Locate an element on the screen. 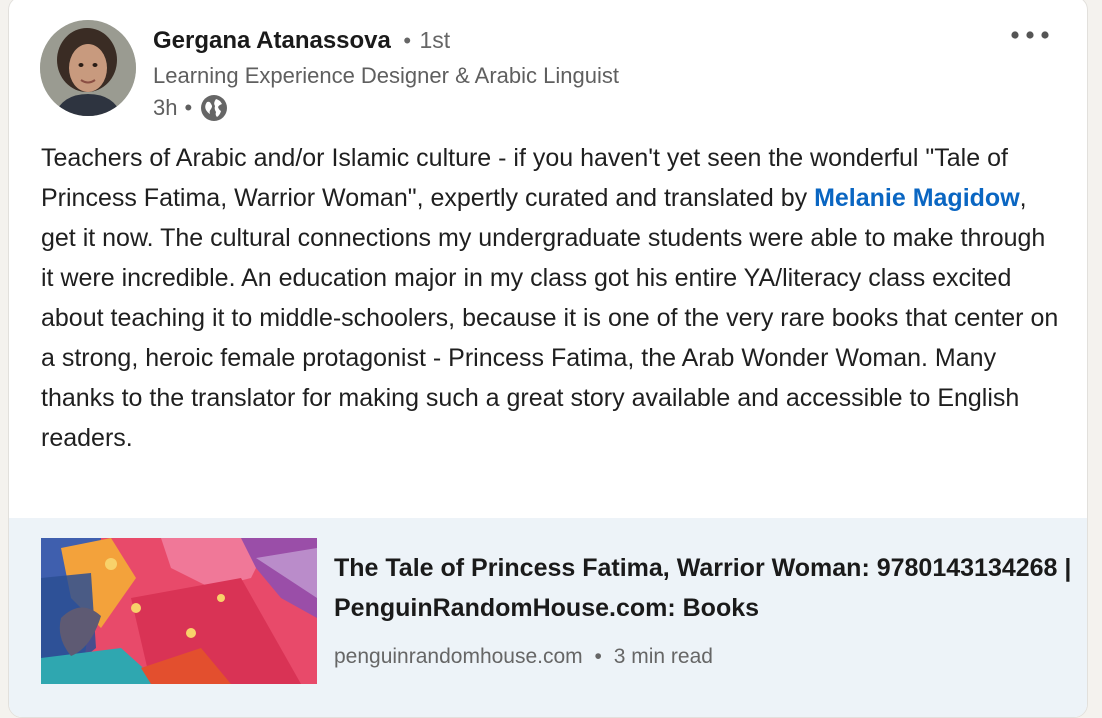 The image size is (1102, 718). post-meta: 3h • is located at coordinates (190, 108).